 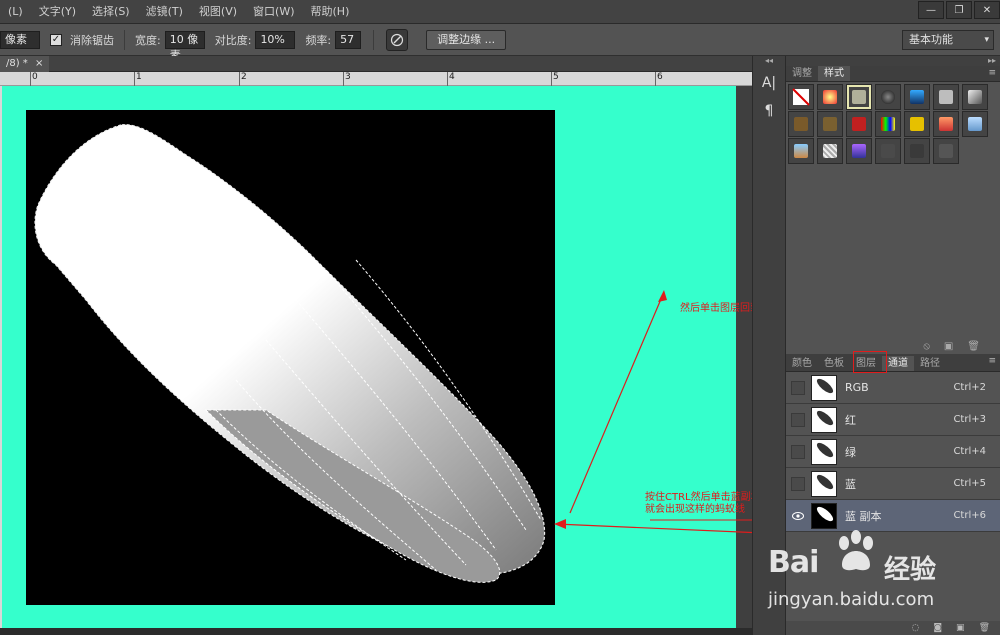 I want to click on frequency-field: 57, so click(x=348, y=39).